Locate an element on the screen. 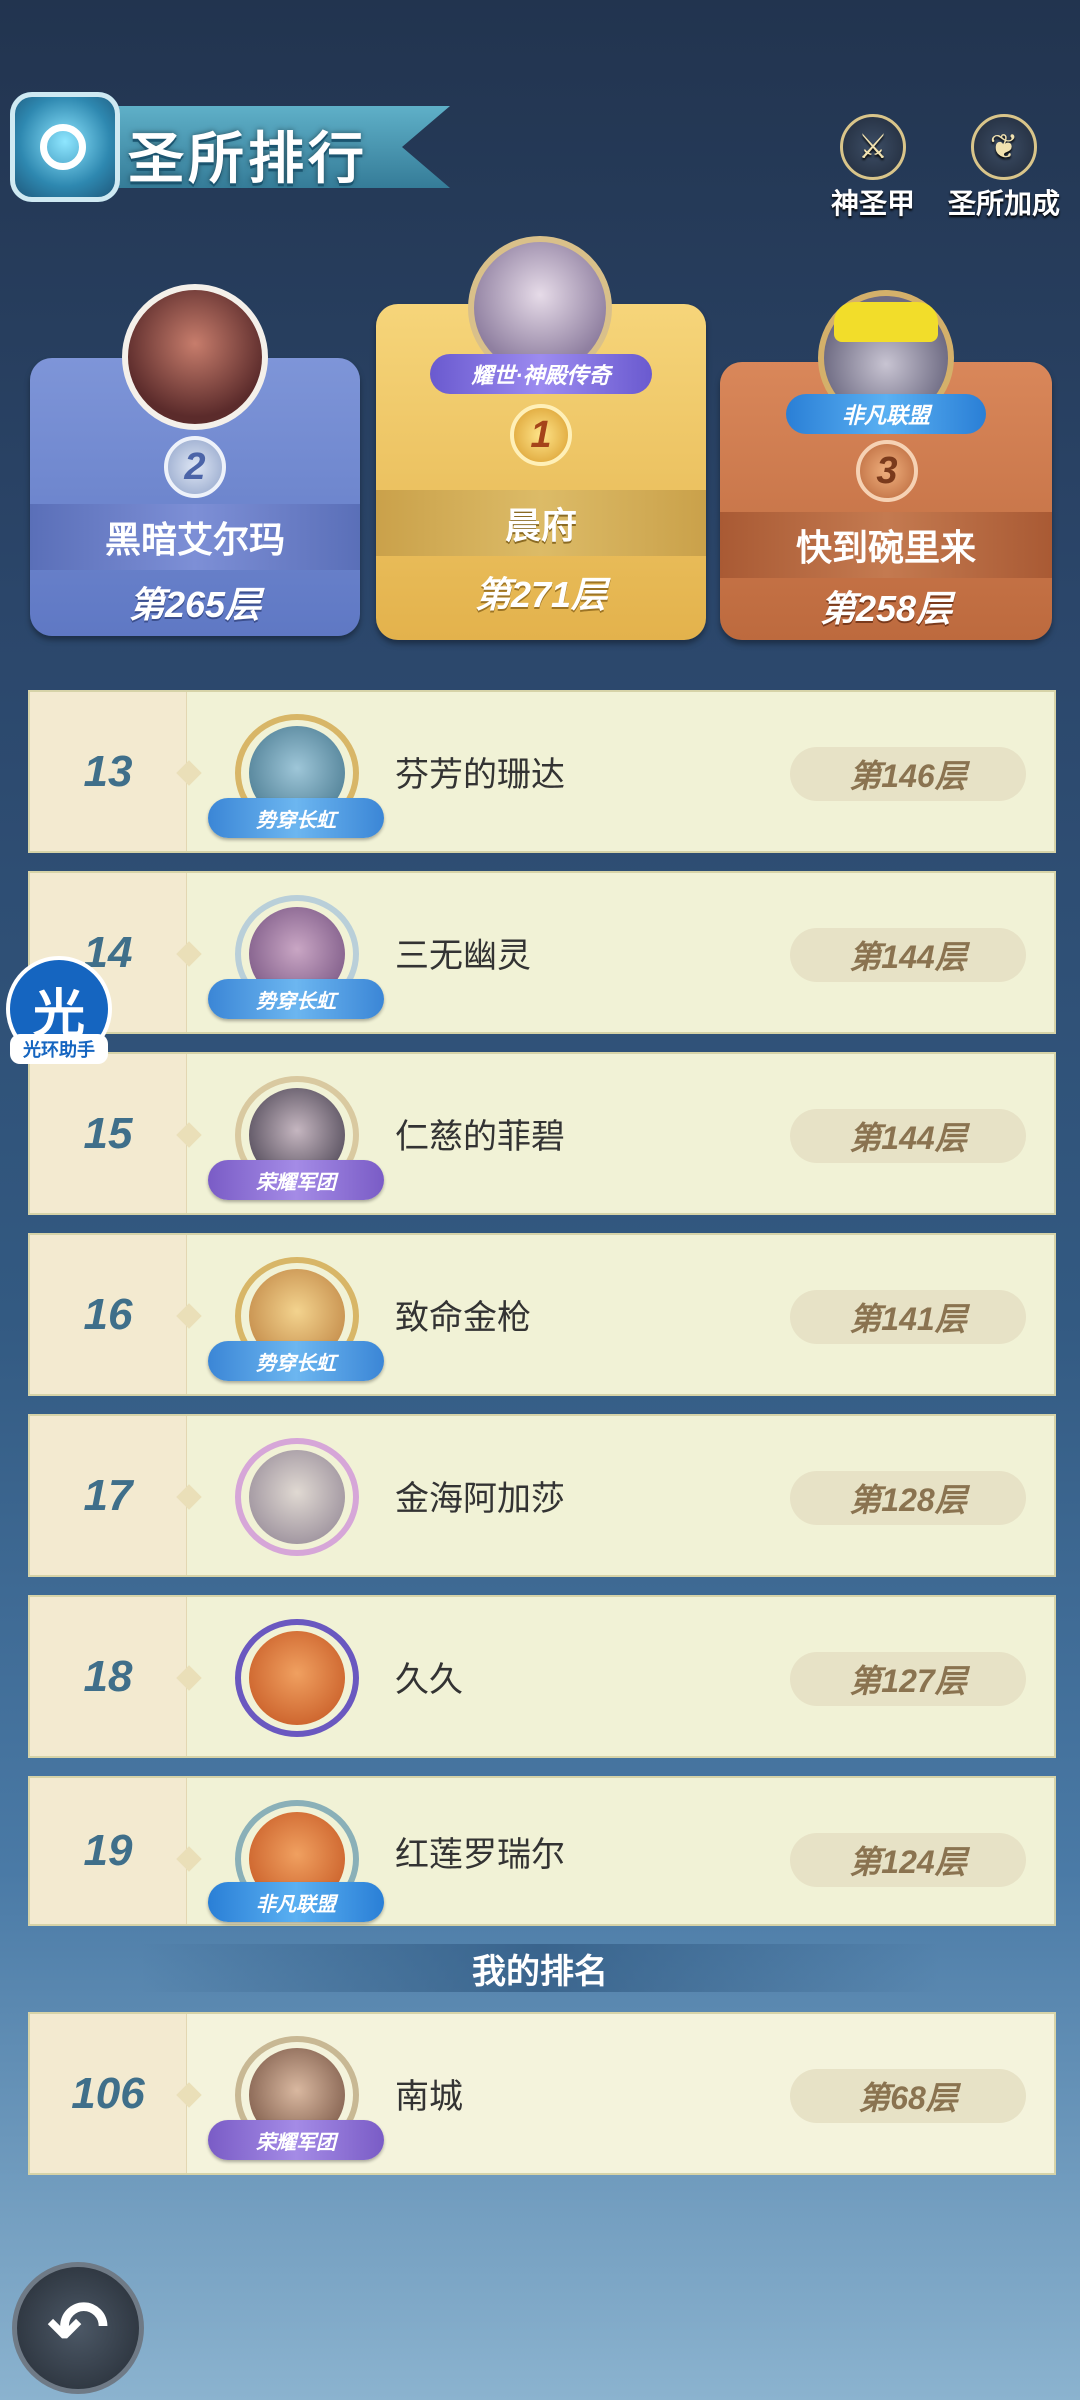  halo-assistant-button: 光 光环助手 is located at coordinates (59, 1011).